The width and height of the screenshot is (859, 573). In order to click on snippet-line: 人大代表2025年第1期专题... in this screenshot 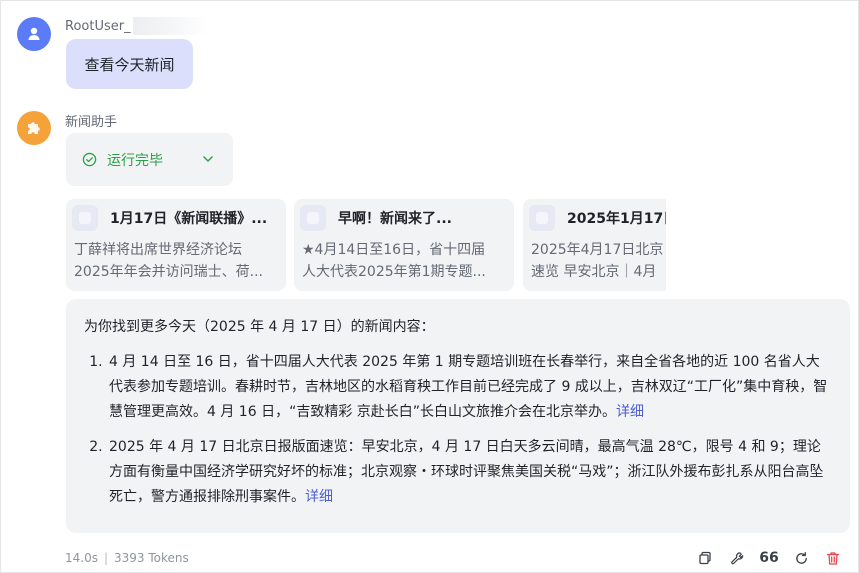, I will do `click(394, 272)`.